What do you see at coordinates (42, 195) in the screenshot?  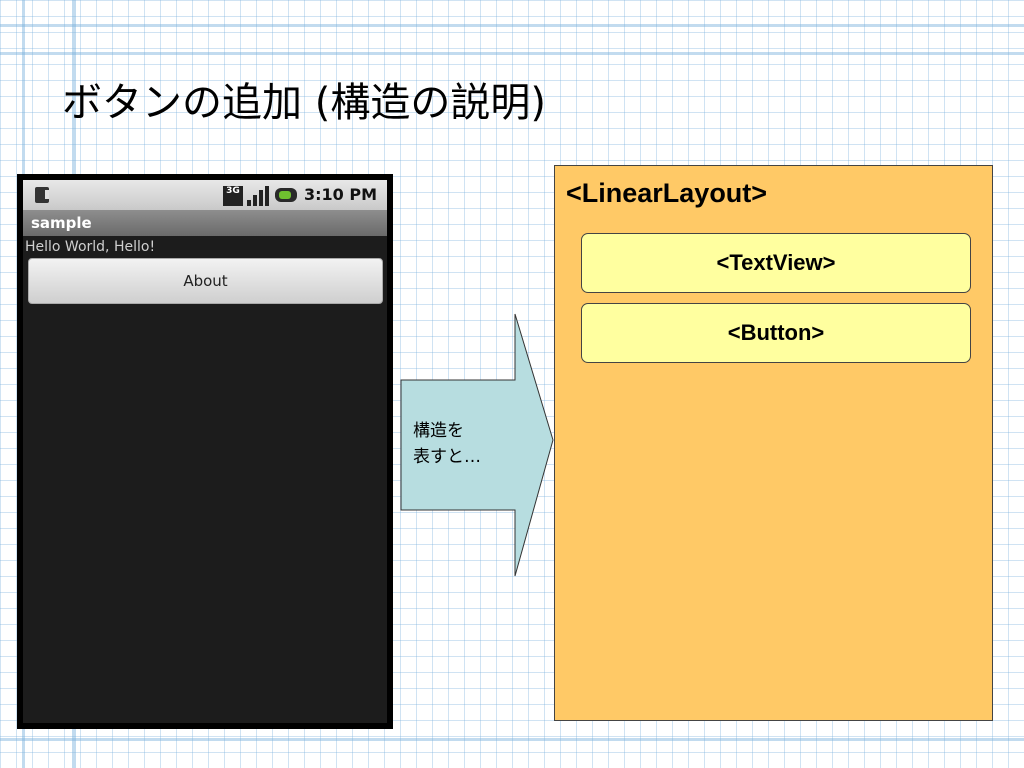 I see `sd-card-icon` at bounding box center [42, 195].